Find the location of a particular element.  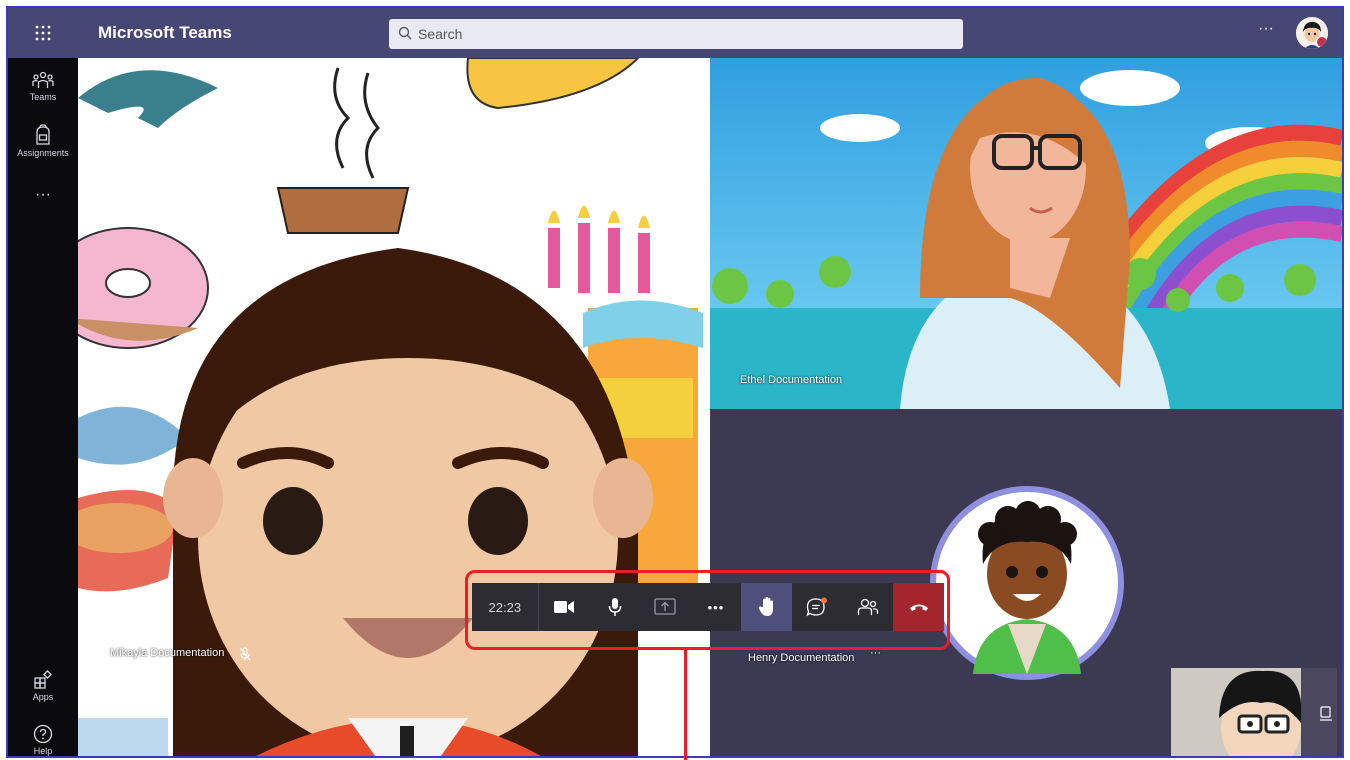

self-video-feed is located at coordinates (1254, 712).